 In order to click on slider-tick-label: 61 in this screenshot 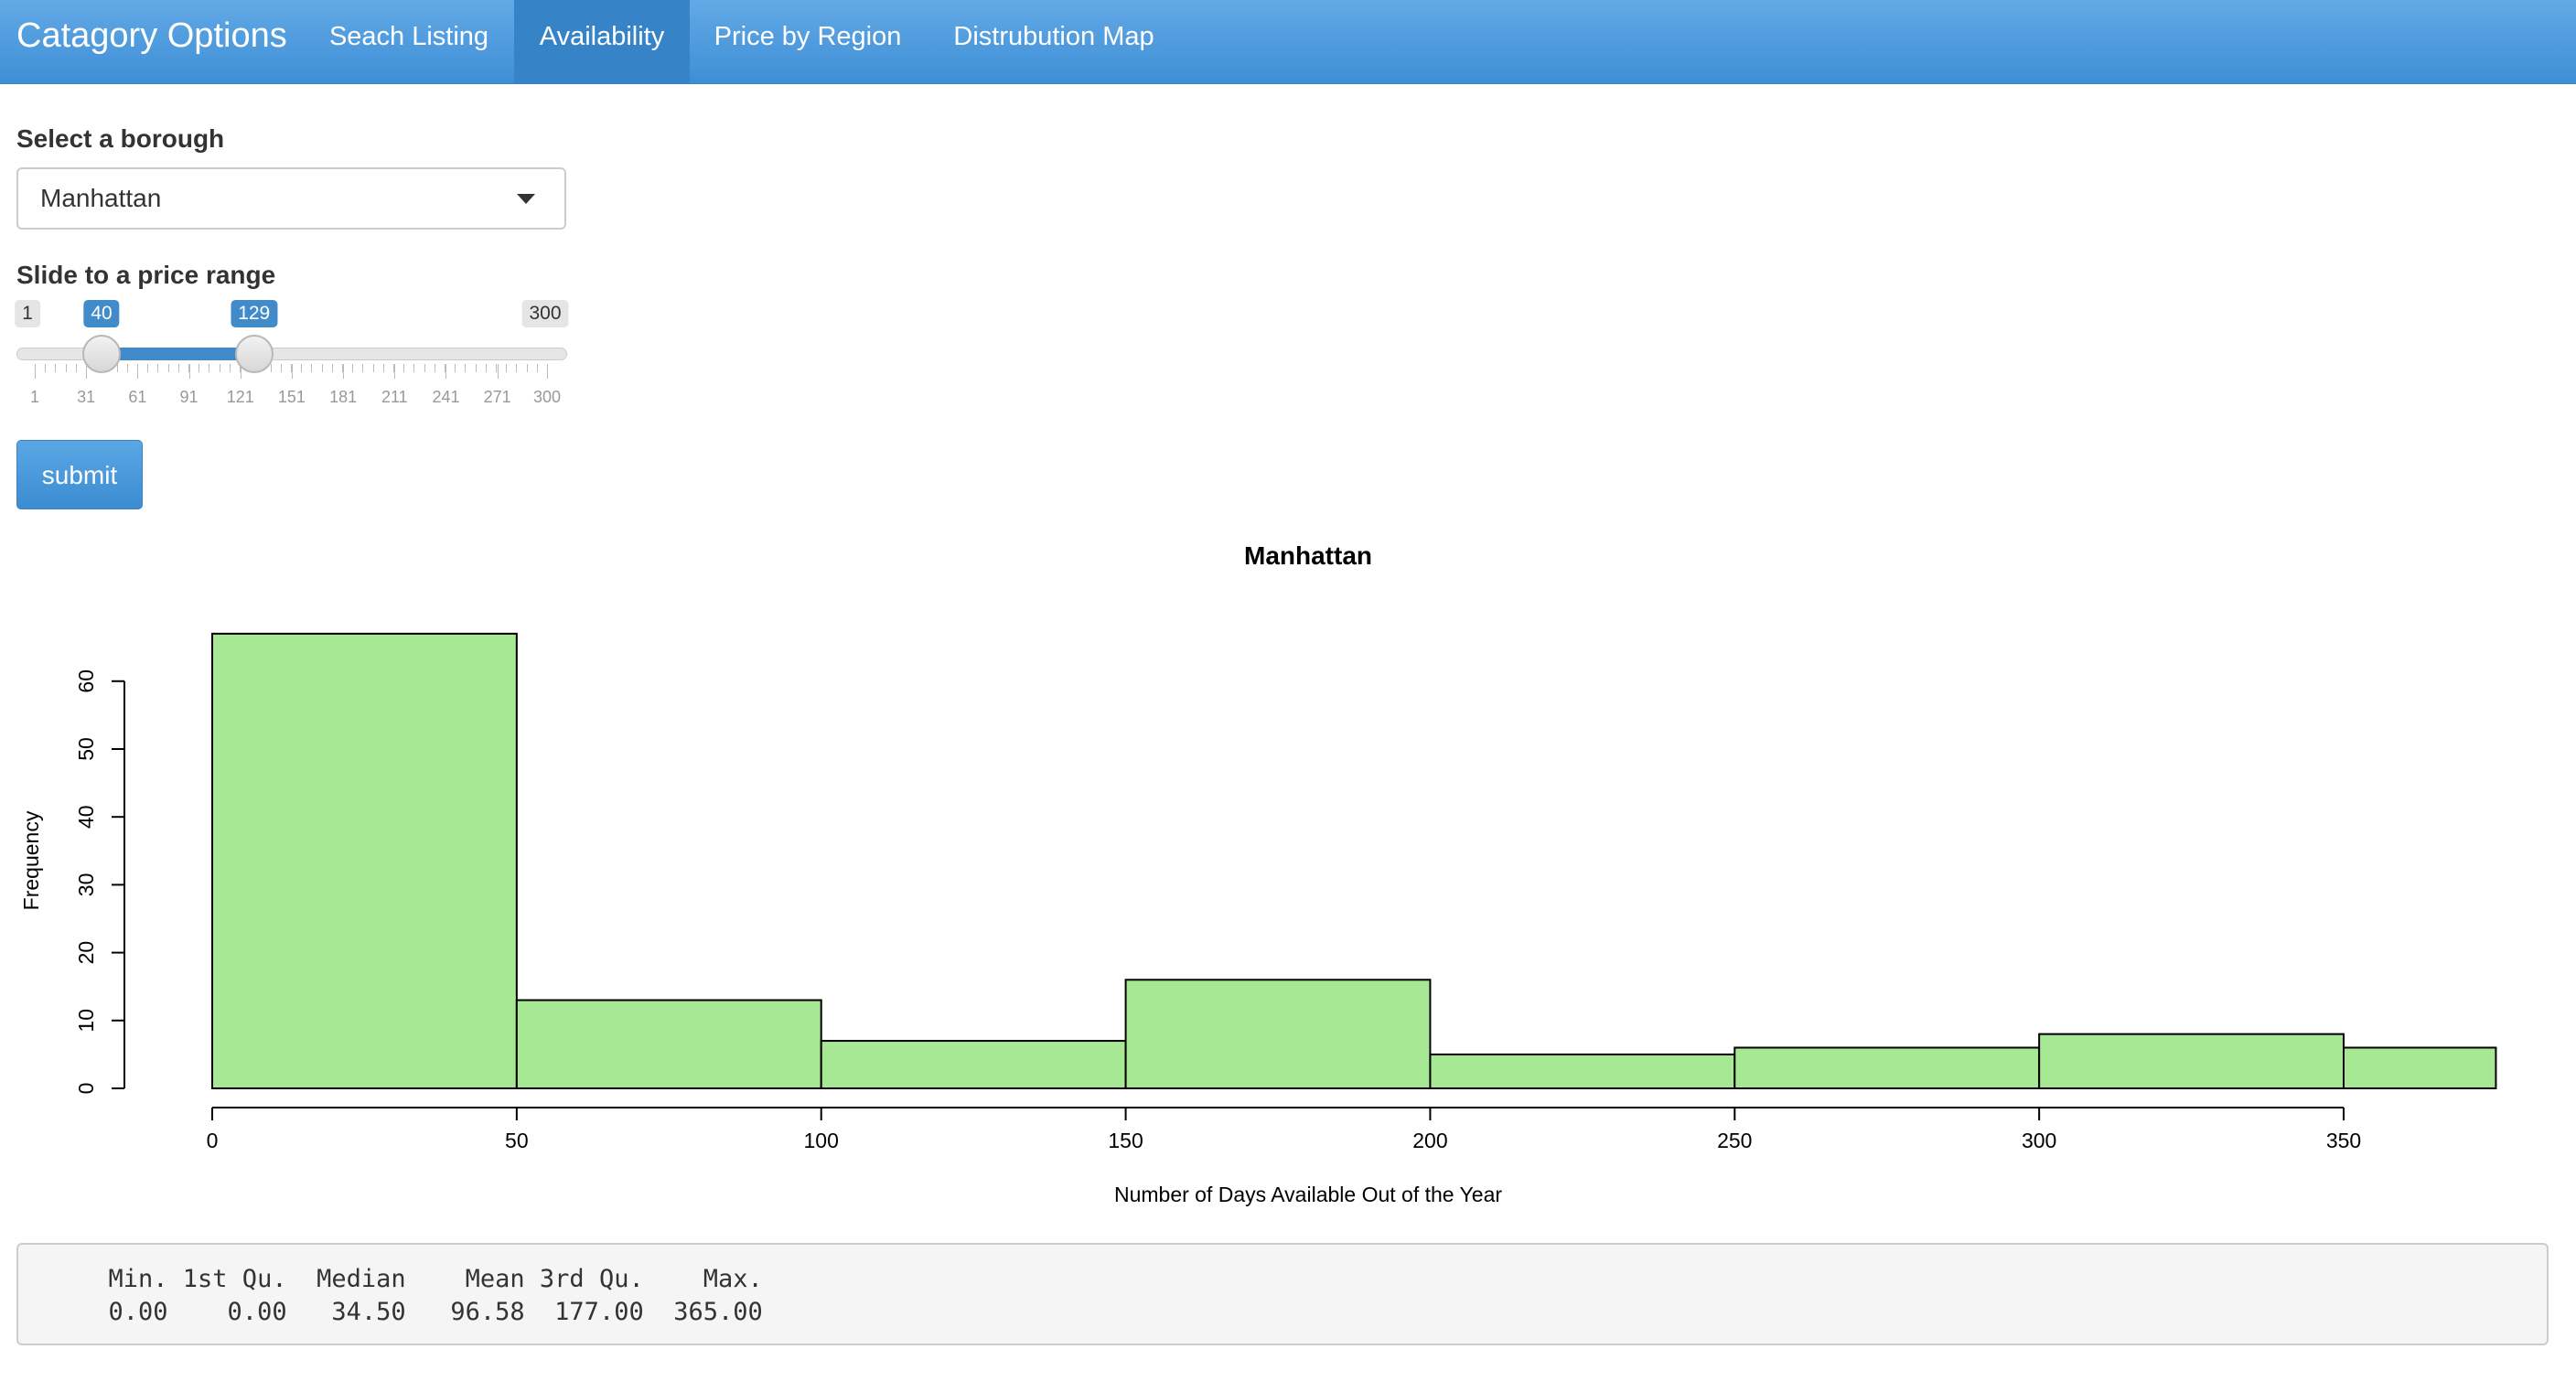, I will do `click(137, 397)`.